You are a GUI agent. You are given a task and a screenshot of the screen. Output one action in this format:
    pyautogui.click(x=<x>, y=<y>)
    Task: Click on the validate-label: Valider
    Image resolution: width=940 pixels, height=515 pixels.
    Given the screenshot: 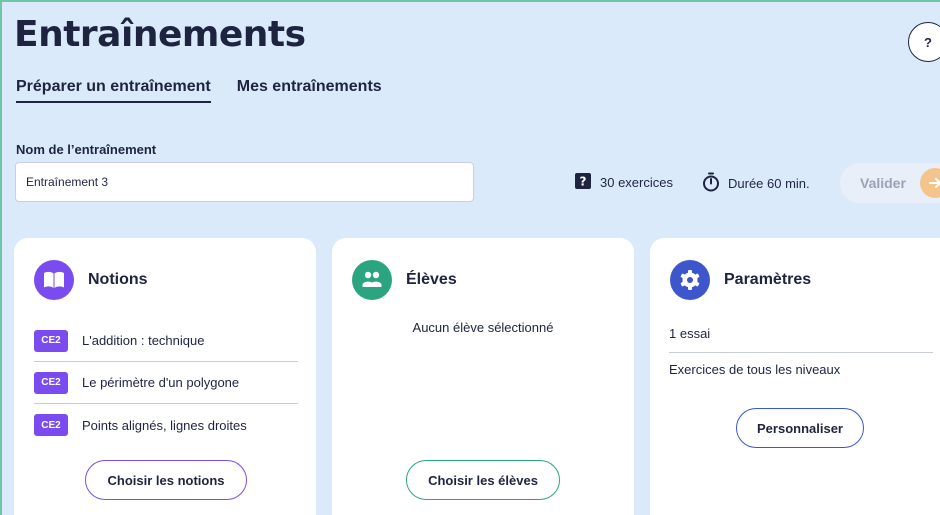 What is the action you would take?
    pyautogui.click(x=883, y=183)
    